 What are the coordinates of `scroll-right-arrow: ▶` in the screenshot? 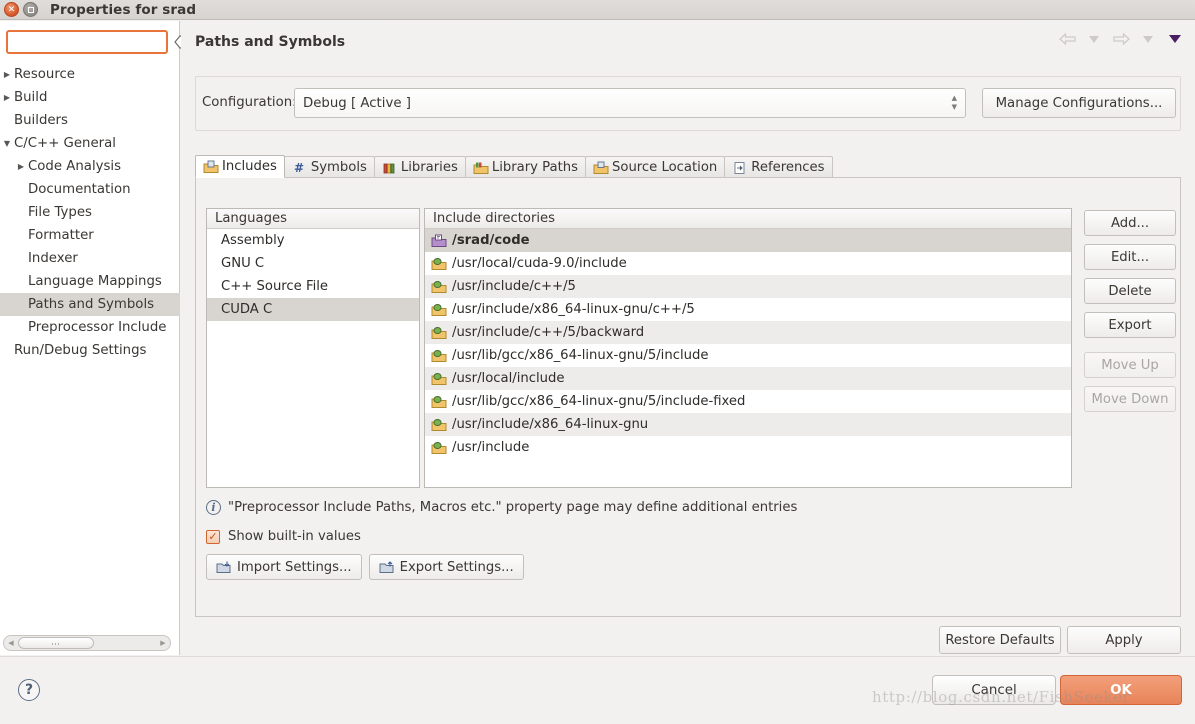 It's located at (163, 643).